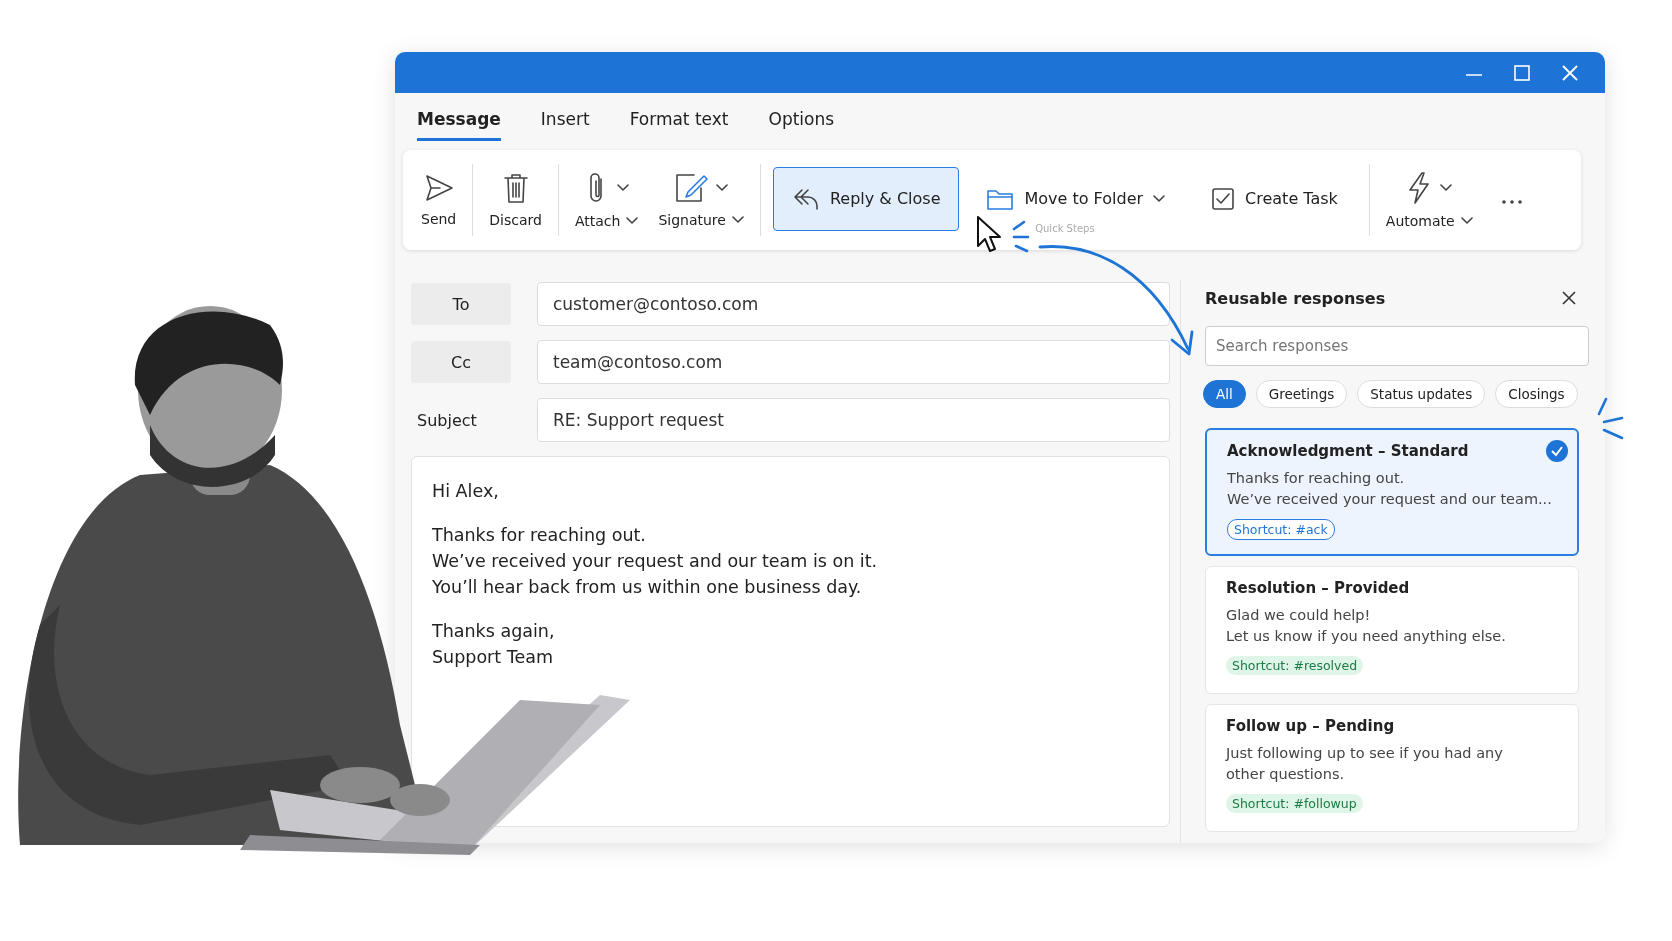 The image size is (1672, 941). What do you see at coordinates (1286, 774) in the screenshot?
I see `response-text: other questions.` at bounding box center [1286, 774].